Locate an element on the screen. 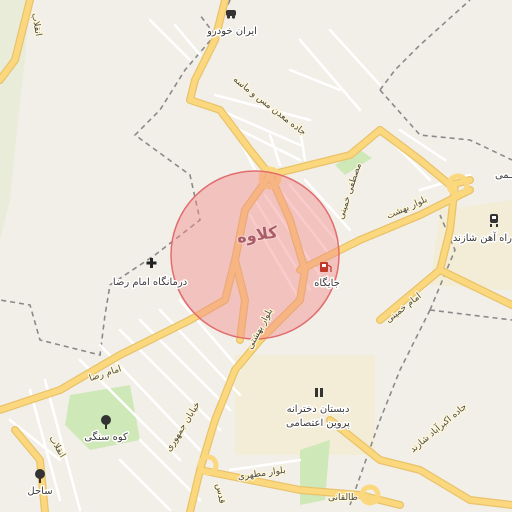 The height and width of the screenshot is (512, 512). road-label-ghods: قدس is located at coordinates (219, 493).